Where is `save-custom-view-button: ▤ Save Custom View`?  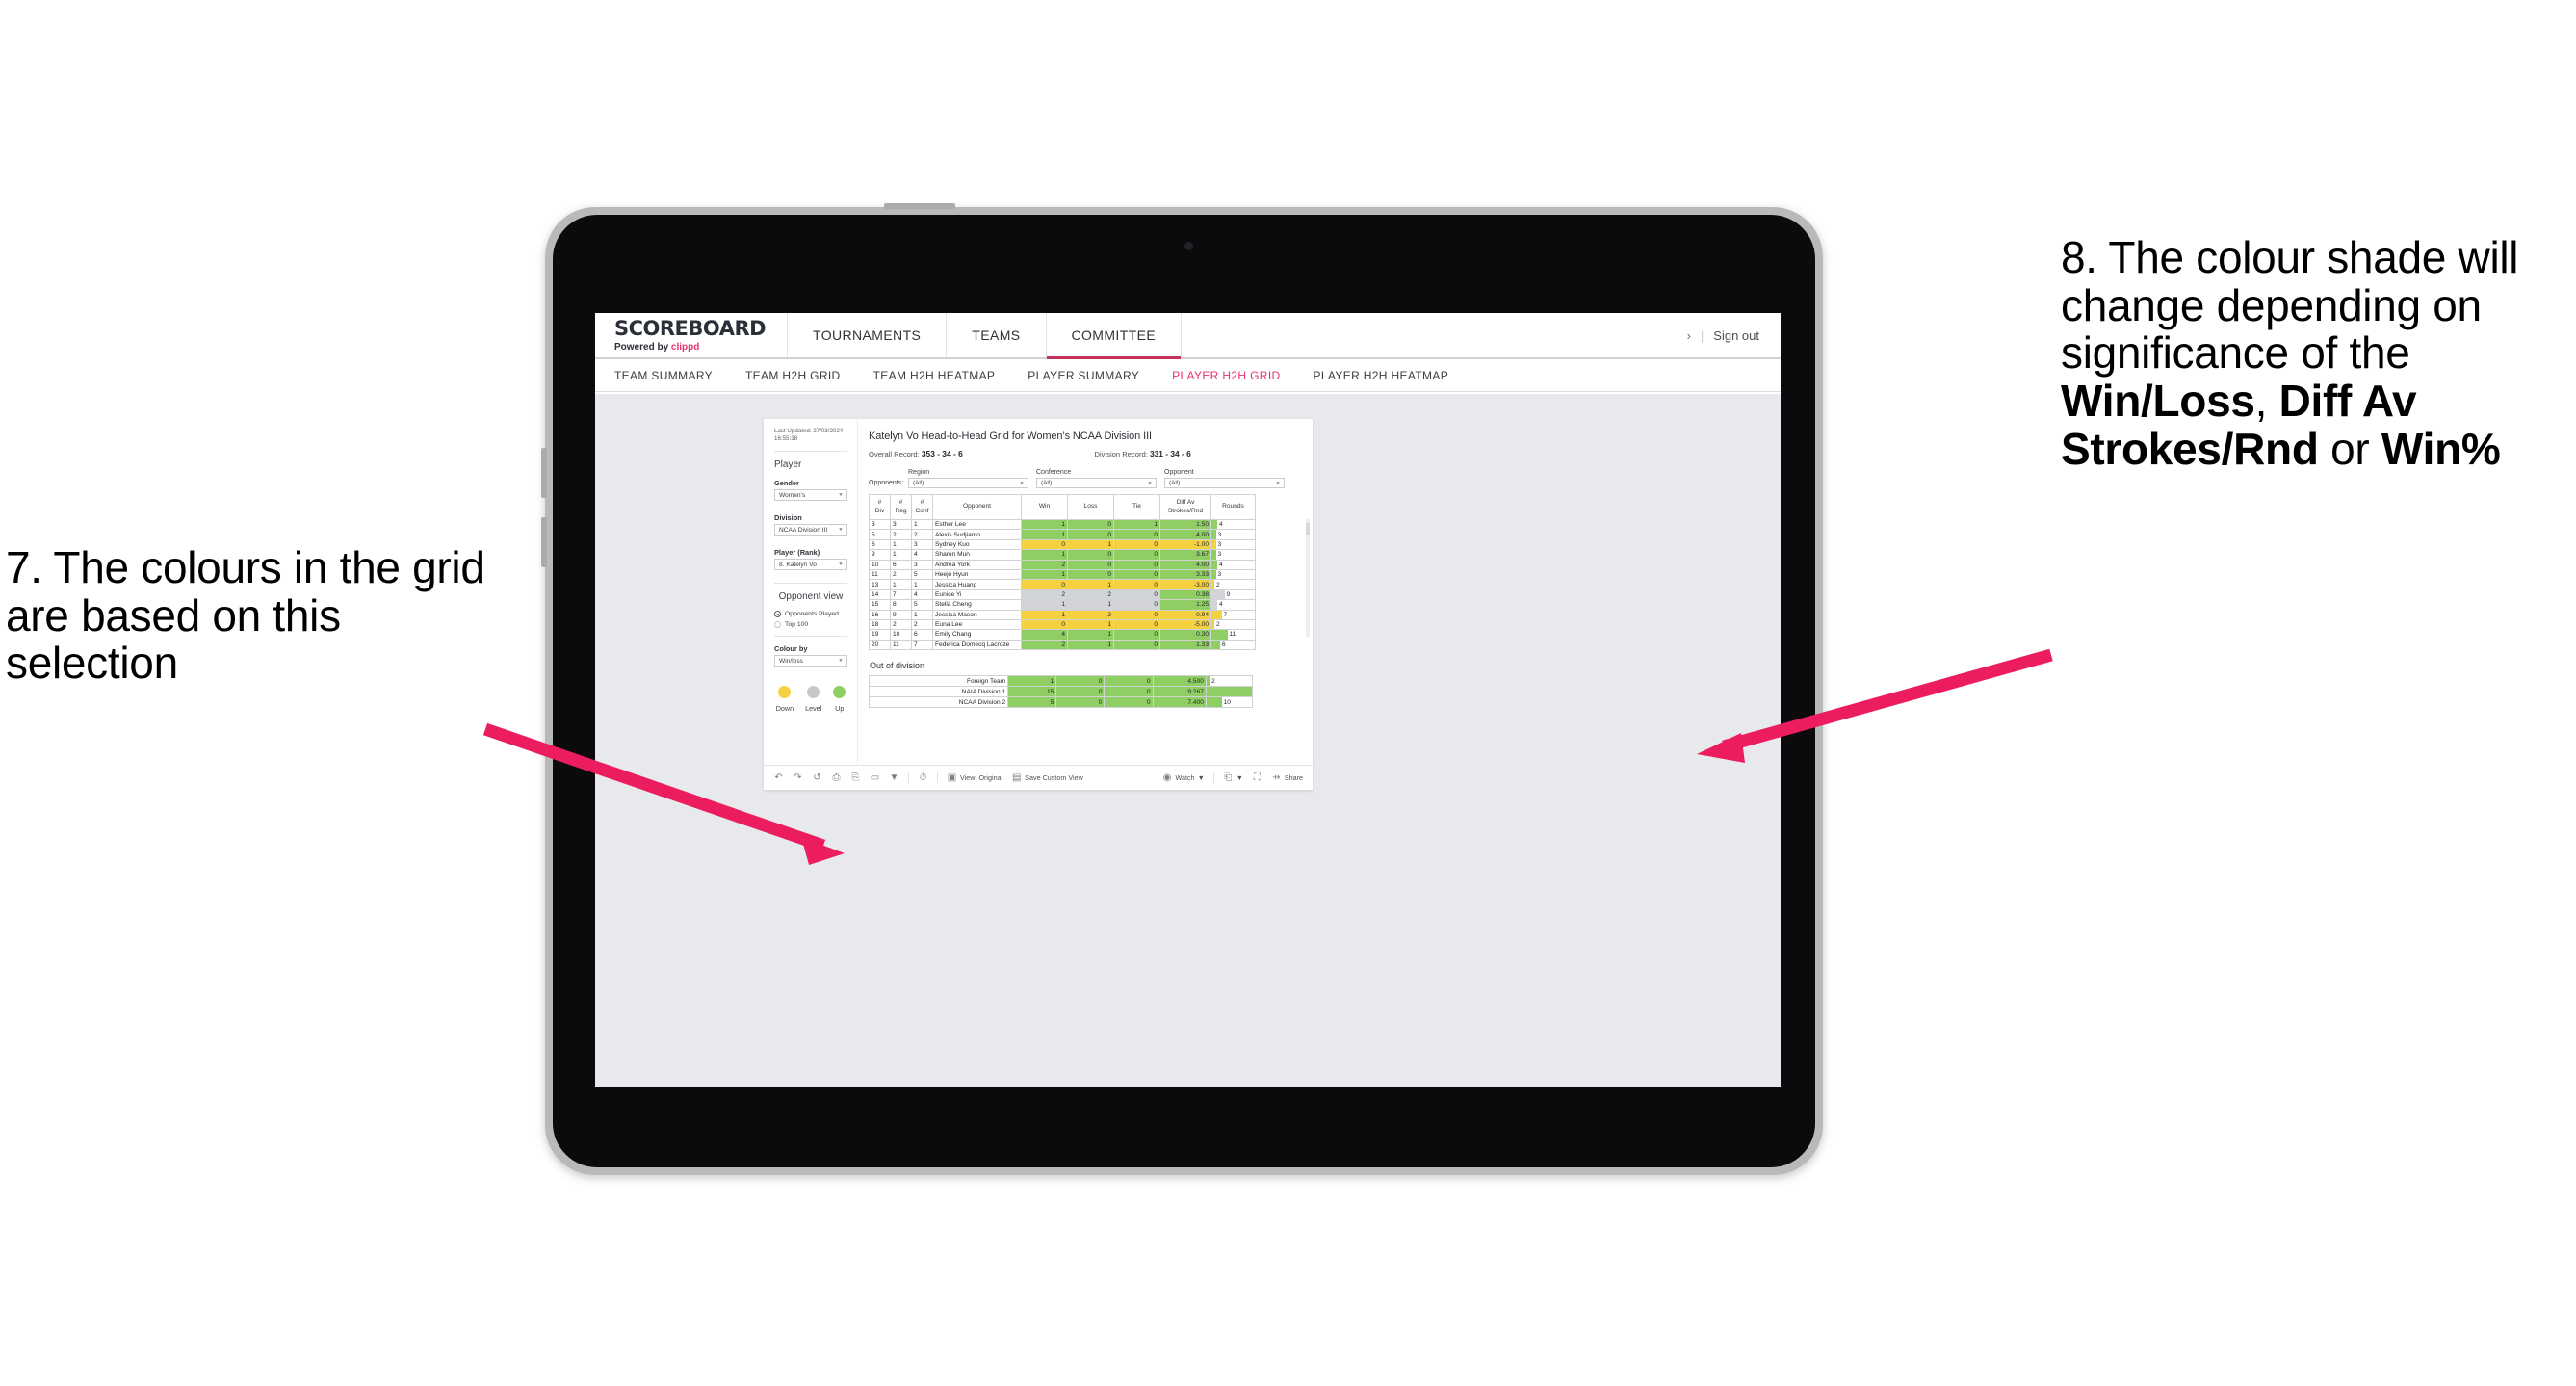 save-custom-view-button: ▤ Save Custom View is located at coordinates (1047, 777).